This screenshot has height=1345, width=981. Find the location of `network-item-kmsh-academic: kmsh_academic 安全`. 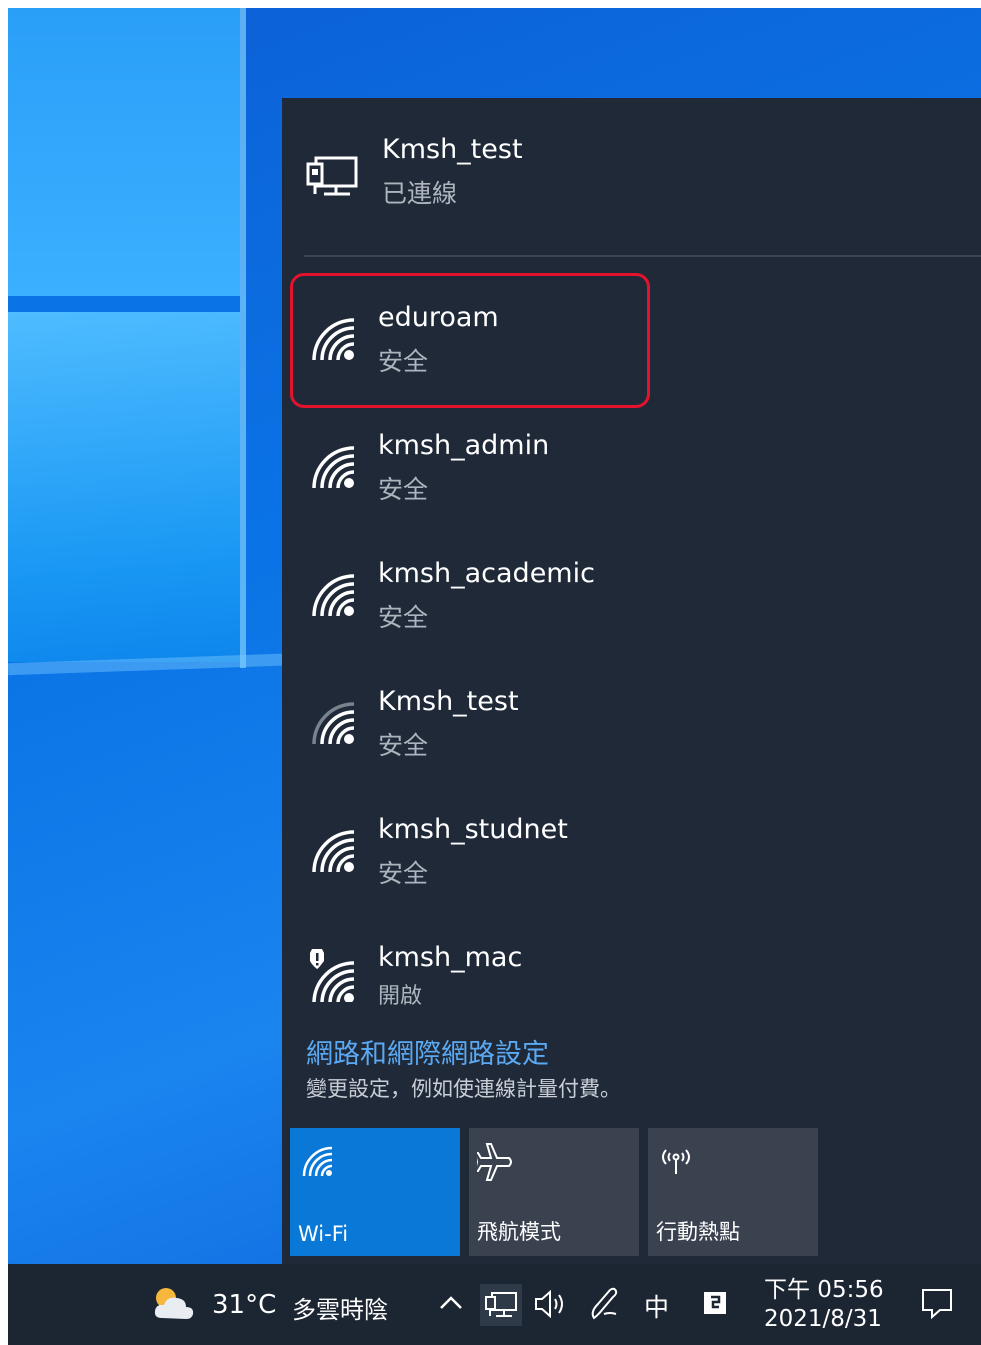

network-item-kmsh-academic: kmsh_academic 安全 is located at coordinates (470, 596).